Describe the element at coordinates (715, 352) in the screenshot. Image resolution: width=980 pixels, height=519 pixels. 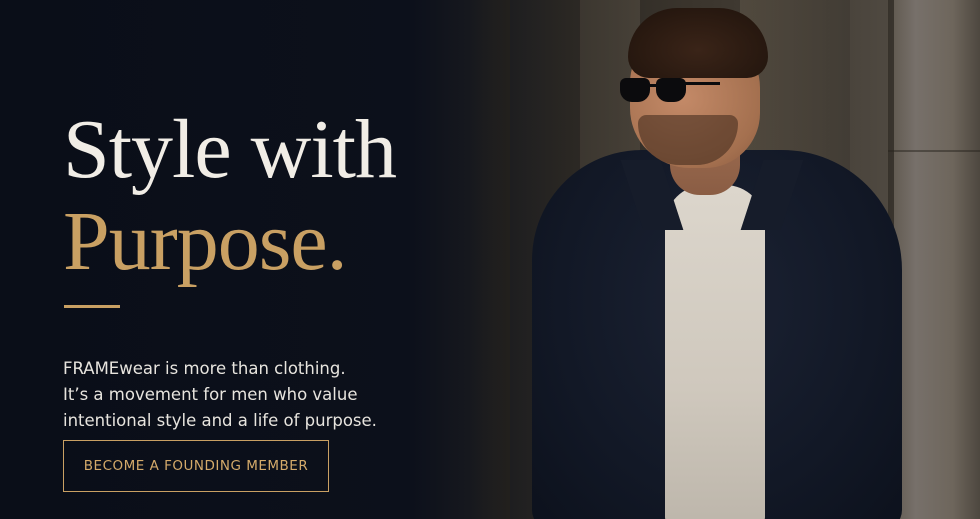
I see `shirt` at that location.